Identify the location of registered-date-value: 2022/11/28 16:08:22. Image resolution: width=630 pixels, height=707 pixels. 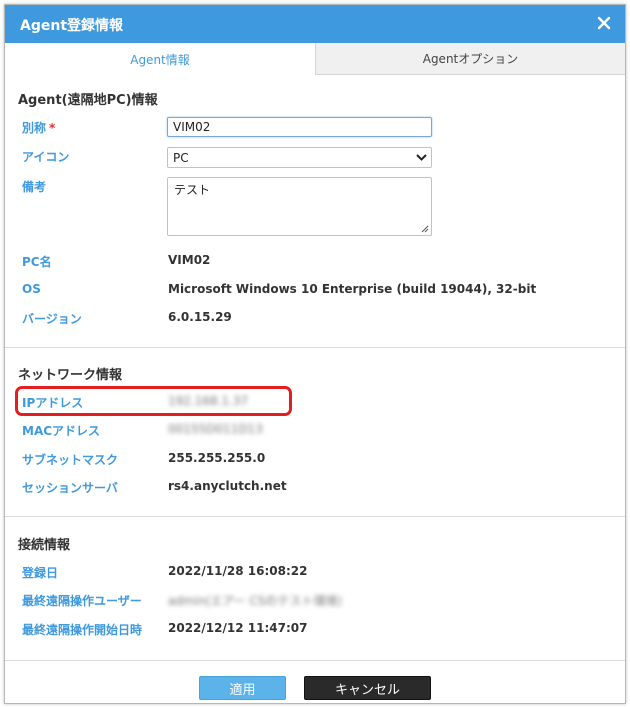
(238, 571).